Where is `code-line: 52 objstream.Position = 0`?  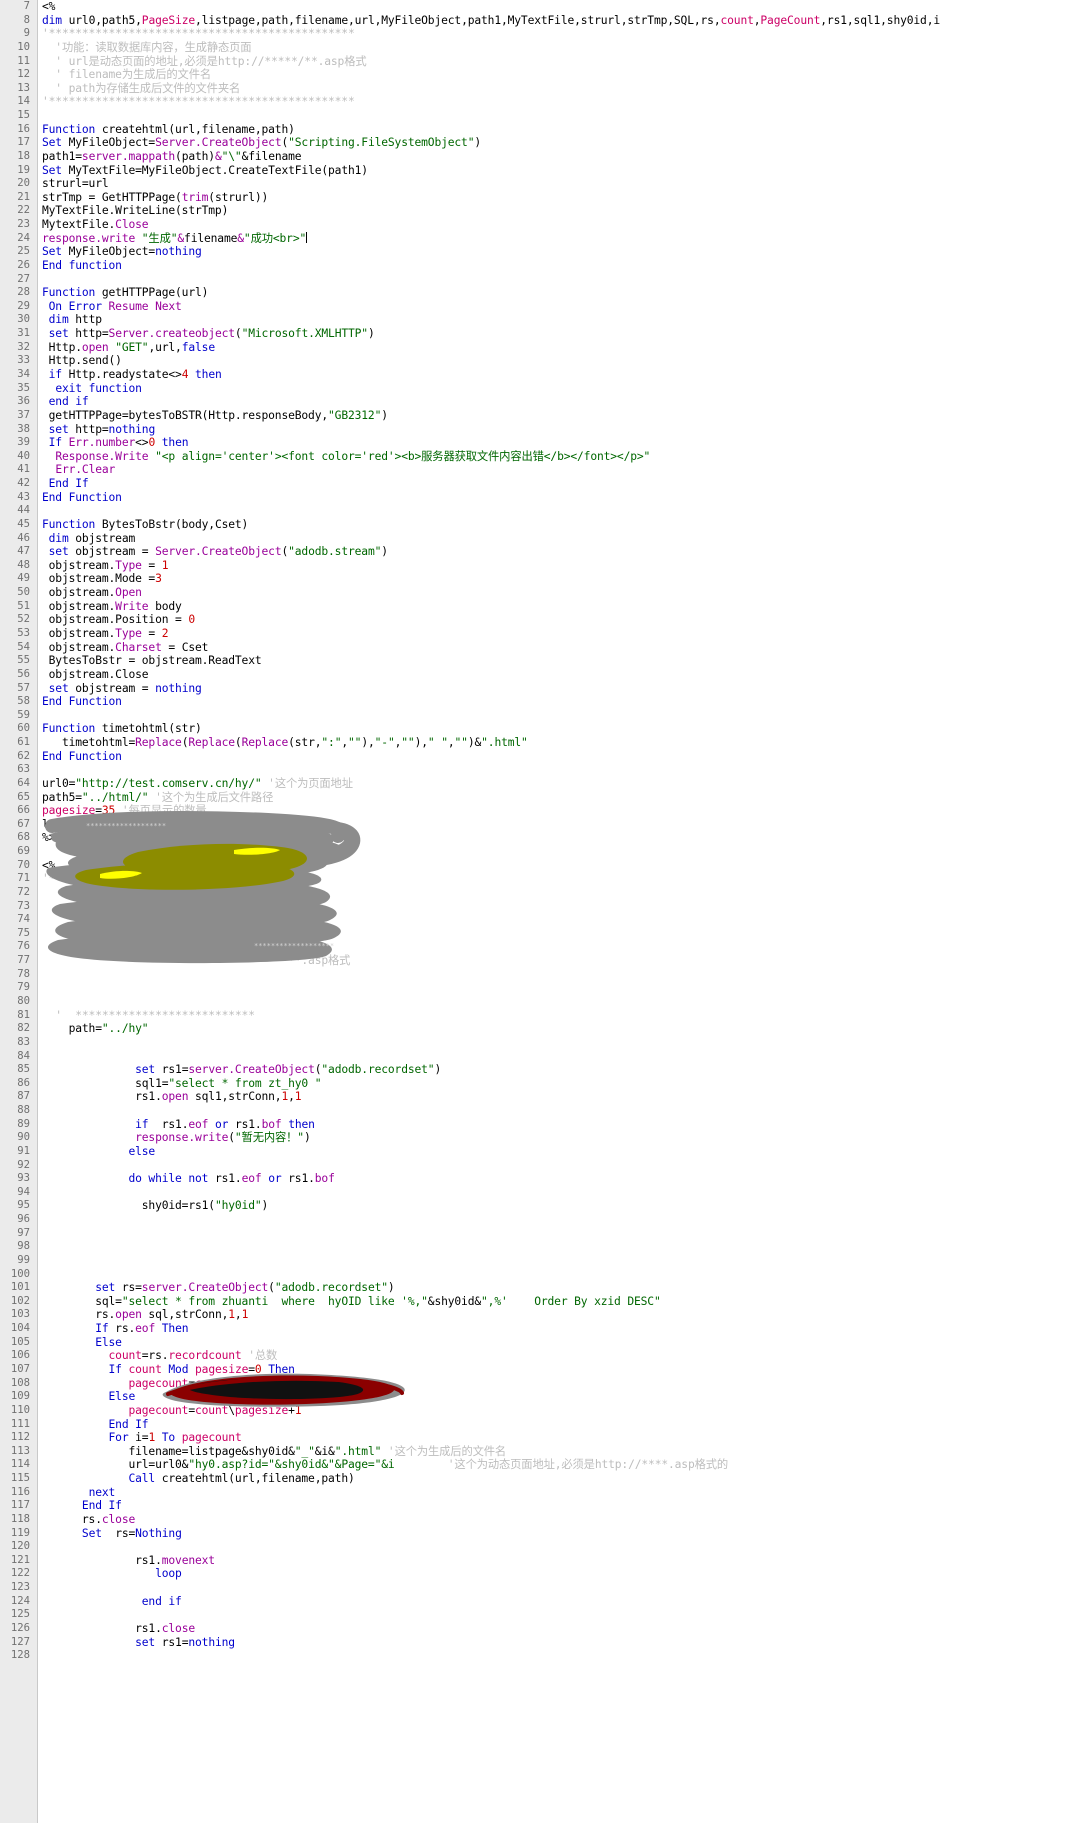
code-line: 52 objstream.Position = 0 is located at coordinates (535, 620).